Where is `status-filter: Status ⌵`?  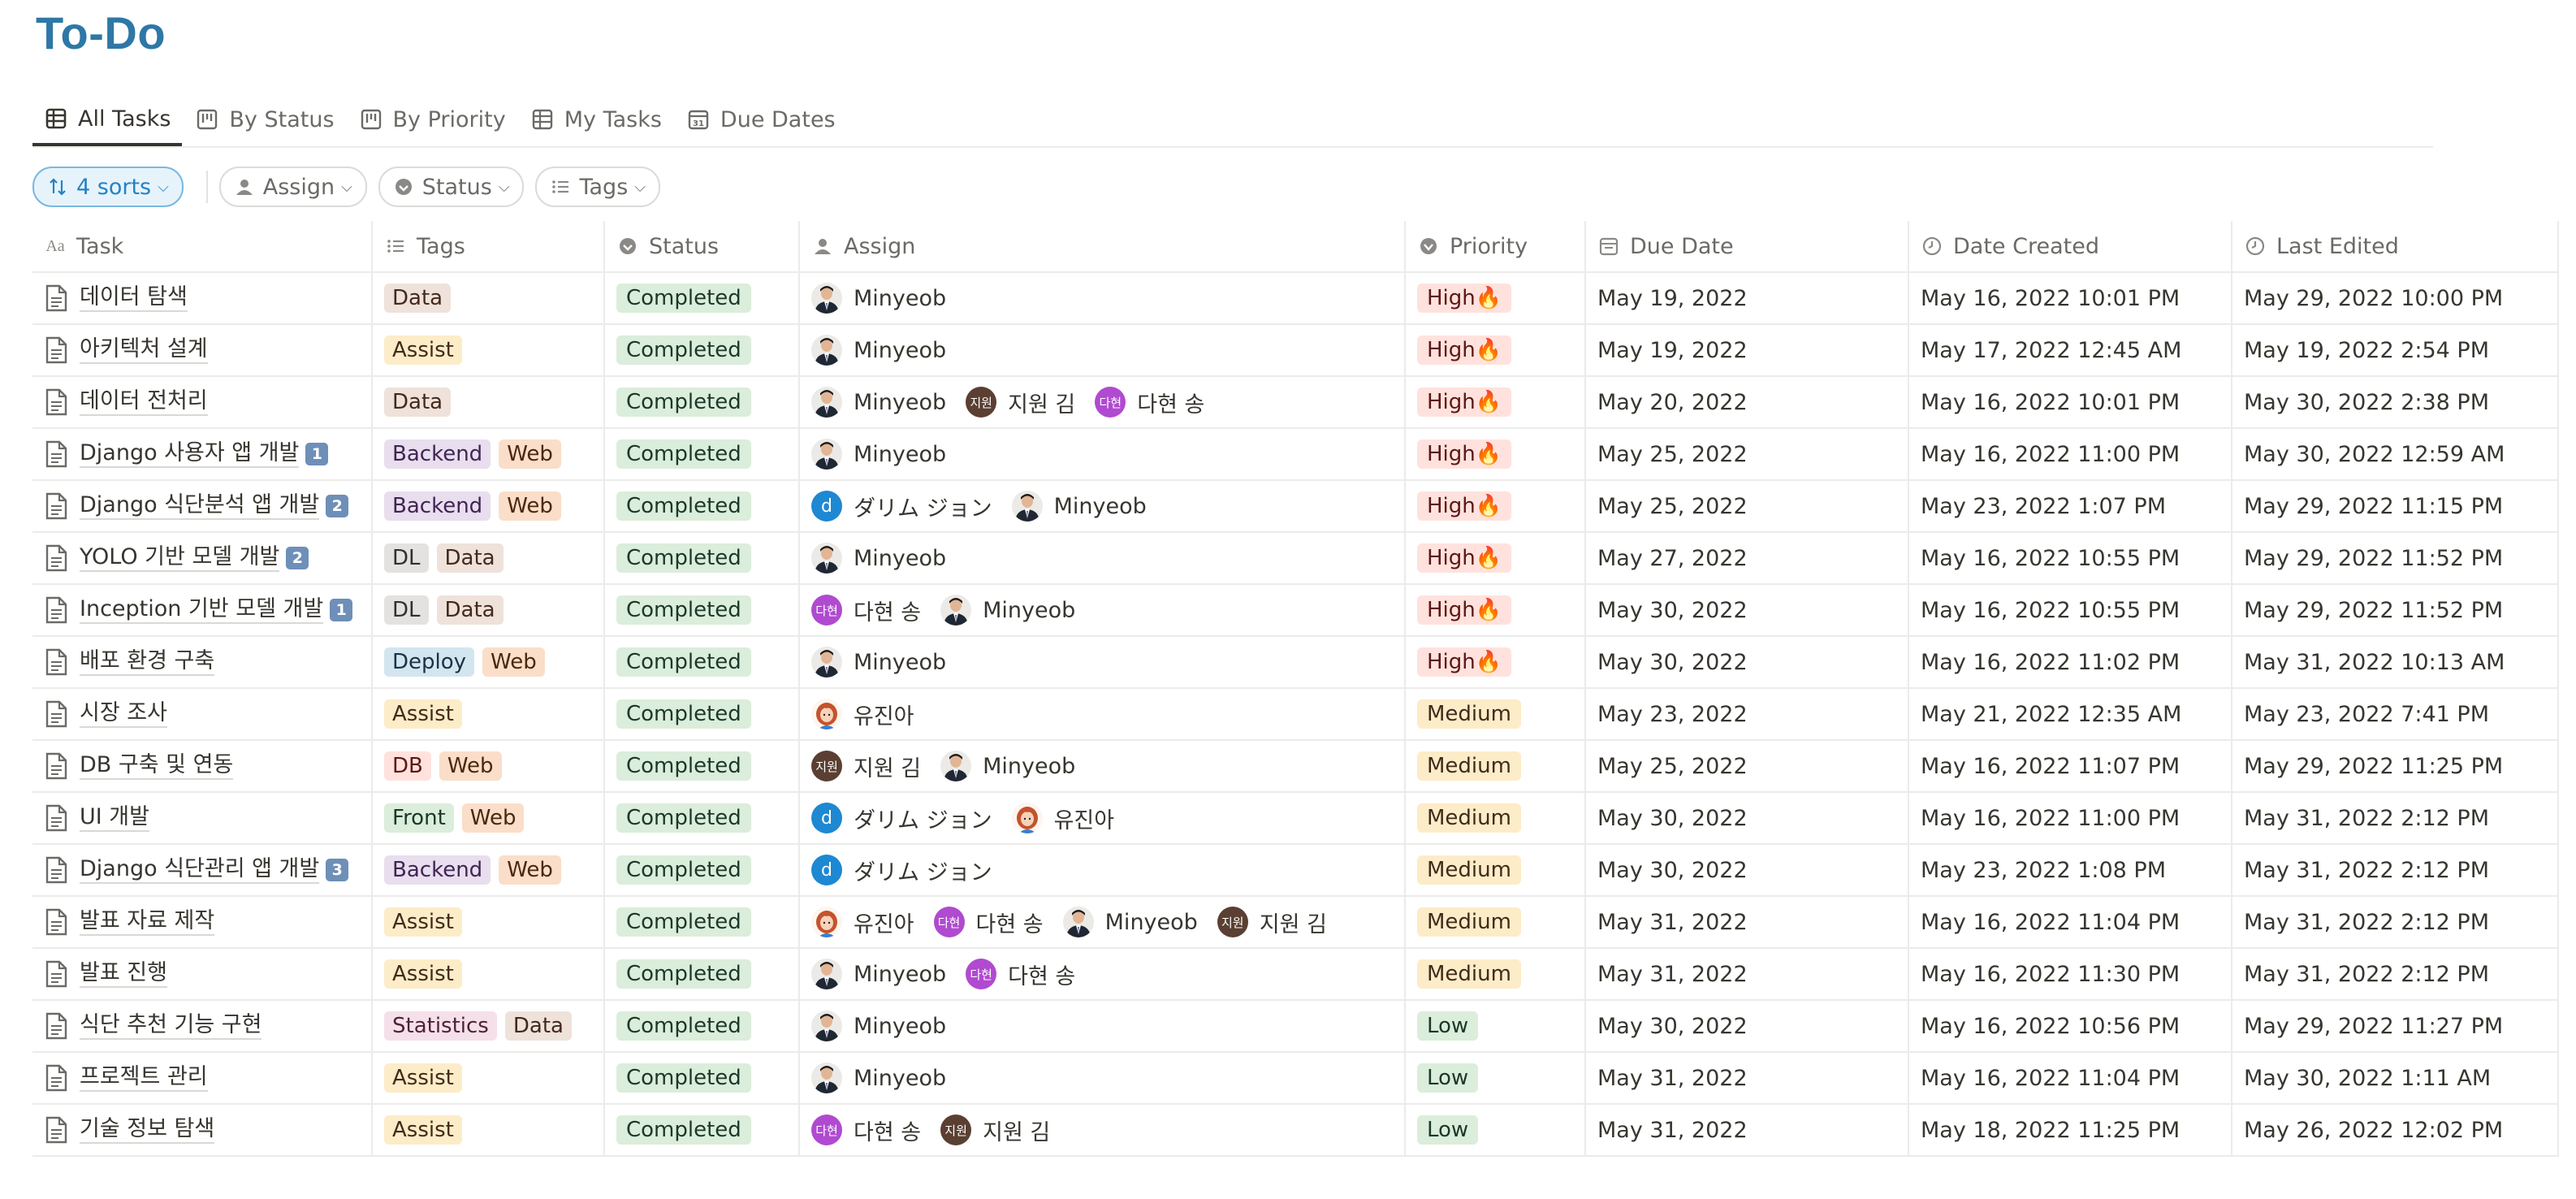
status-filter: Status ⌵ is located at coordinates (451, 187).